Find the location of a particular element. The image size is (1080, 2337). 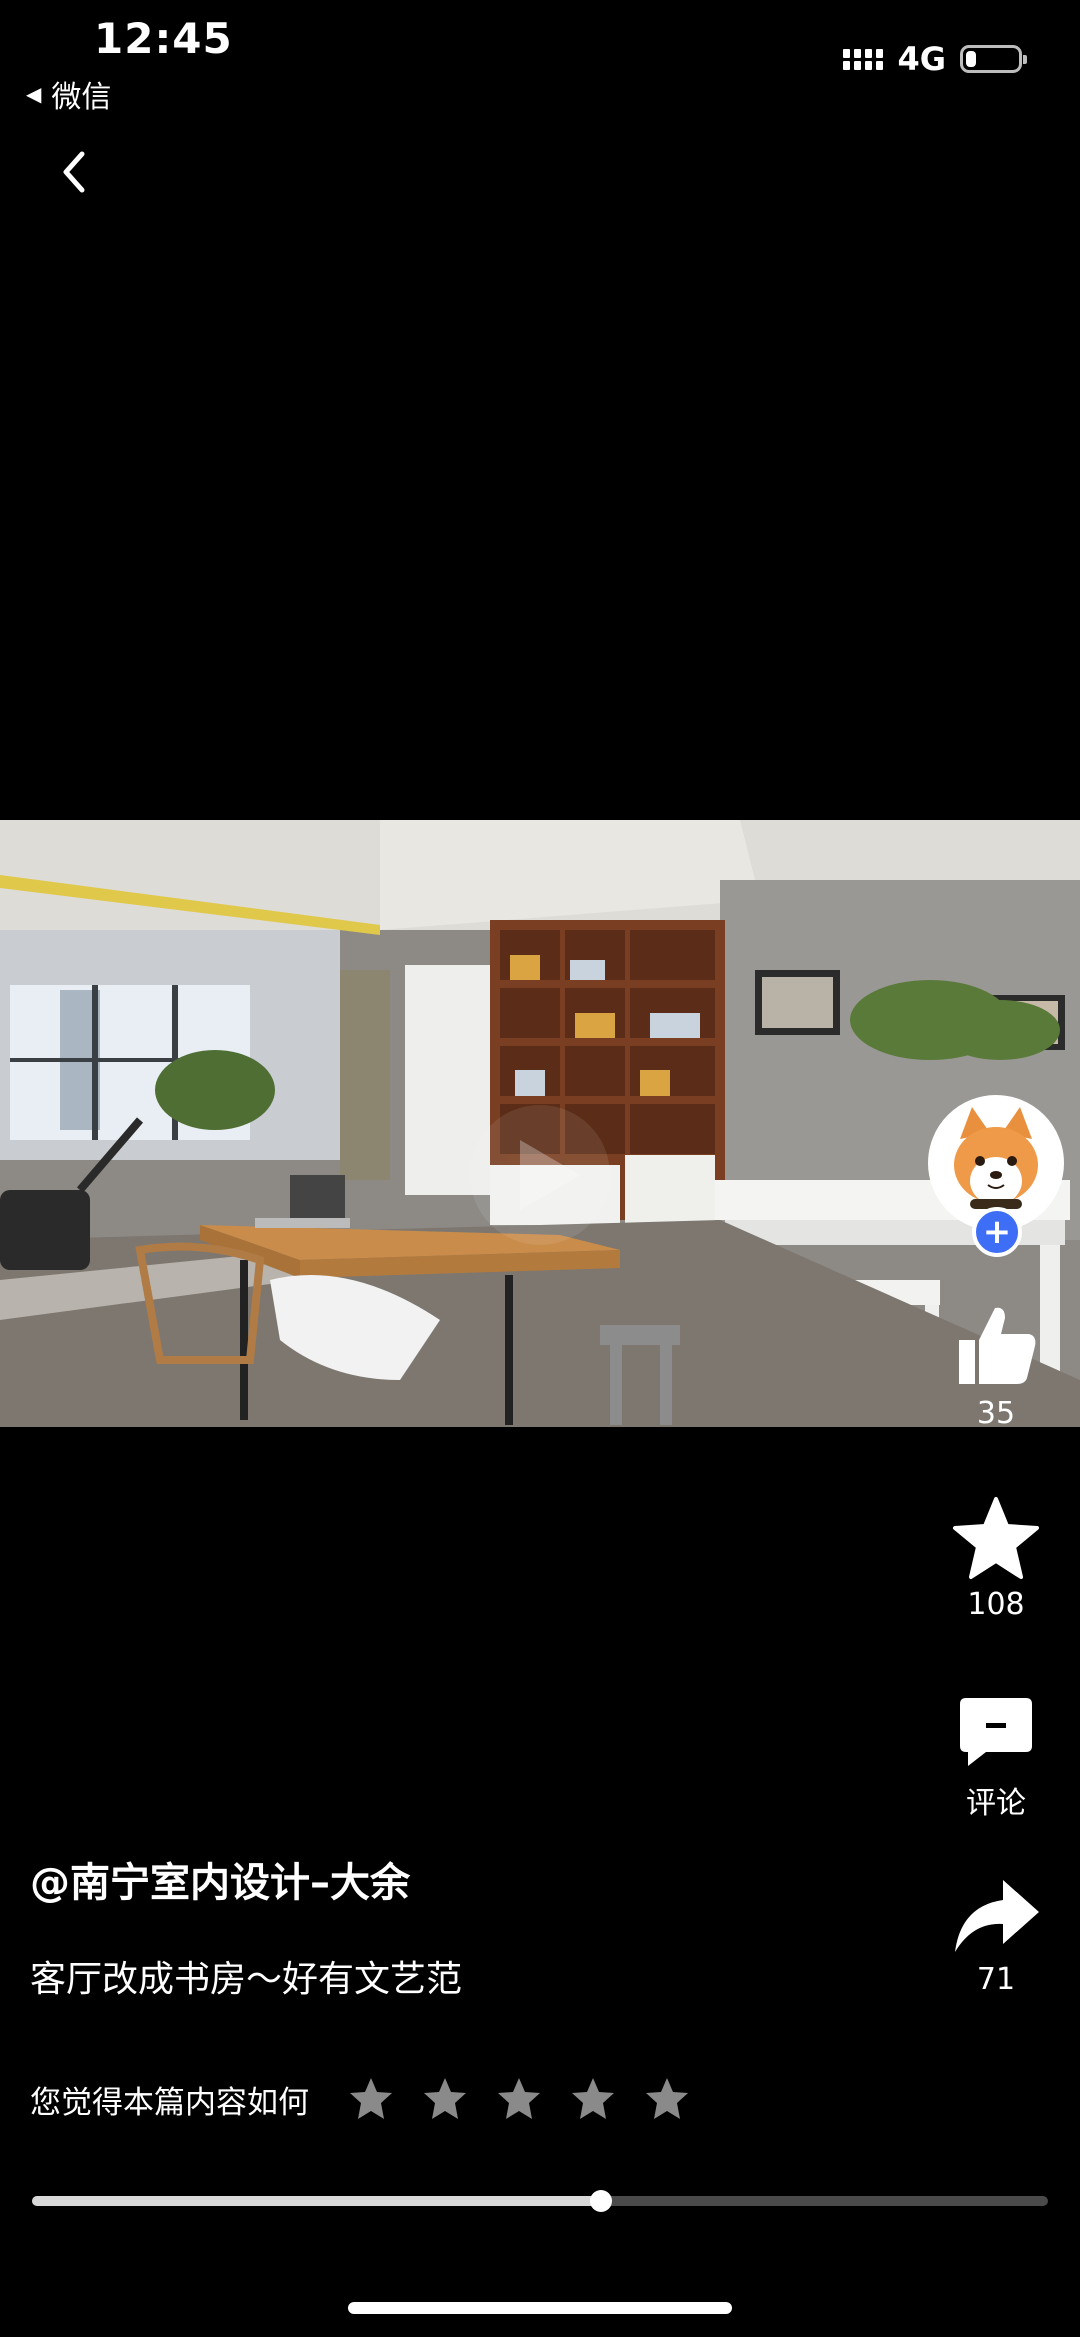

progress-thumb is located at coordinates (600, 2201).